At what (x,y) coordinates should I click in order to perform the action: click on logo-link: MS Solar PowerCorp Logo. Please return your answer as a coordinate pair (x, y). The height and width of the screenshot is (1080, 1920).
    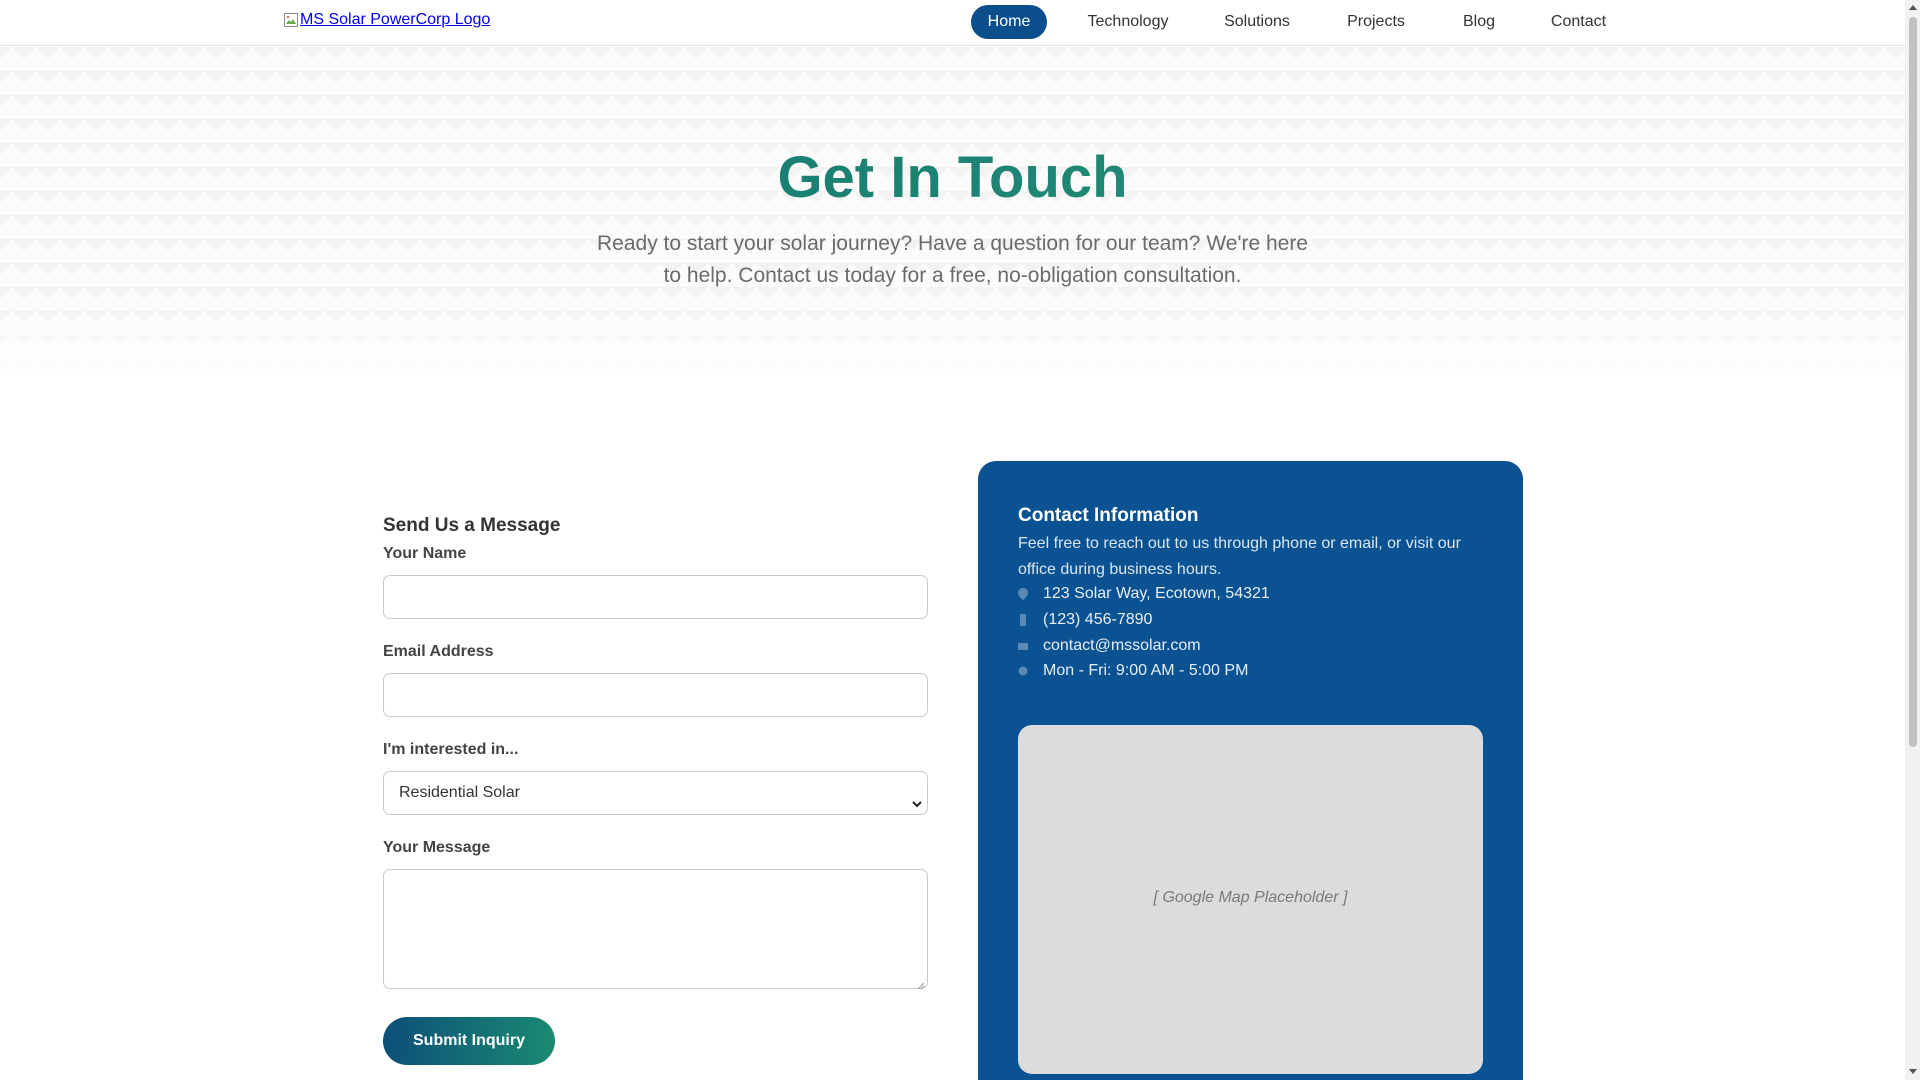
    Looking at the image, I should click on (386, 20).